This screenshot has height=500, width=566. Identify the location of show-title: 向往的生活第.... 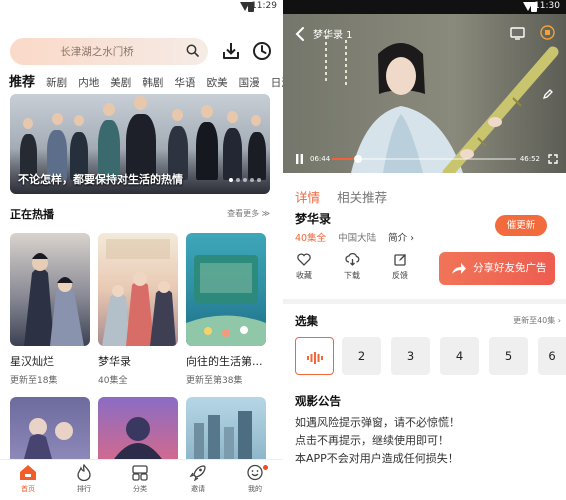
(228, 361).